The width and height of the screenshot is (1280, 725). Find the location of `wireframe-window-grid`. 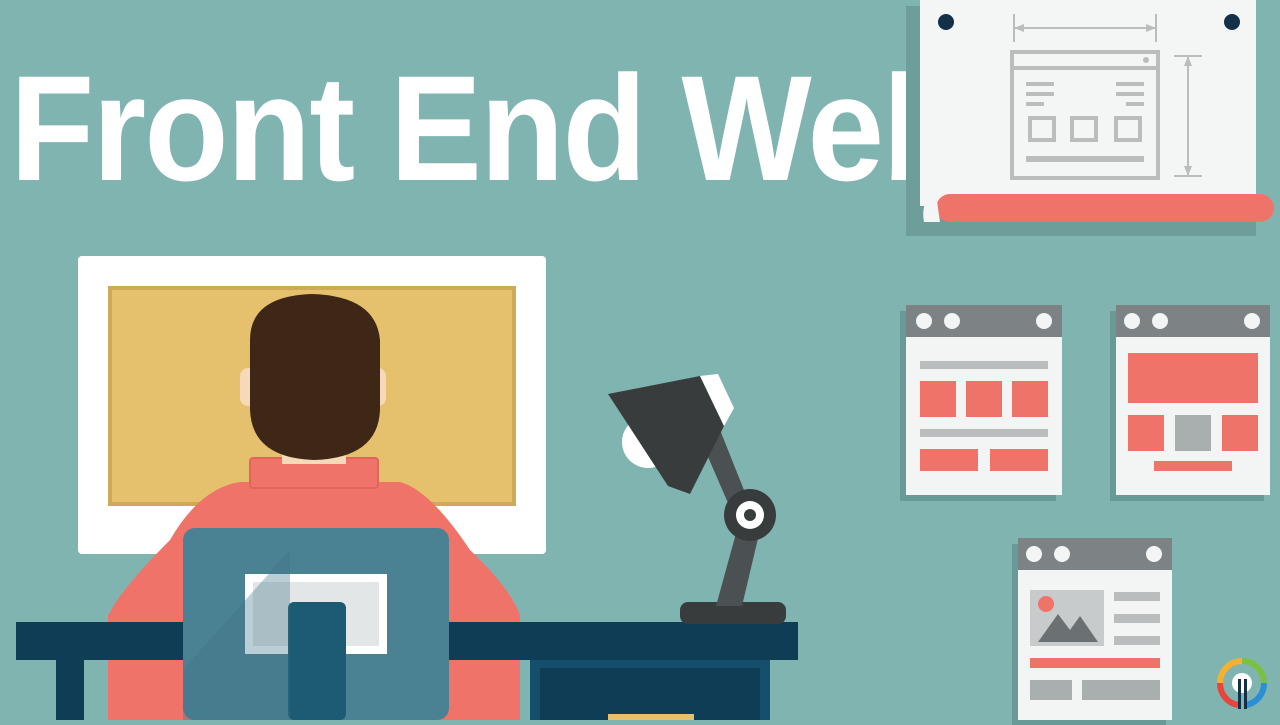

wireframe-window-grid is located at coordinates (984, 400).